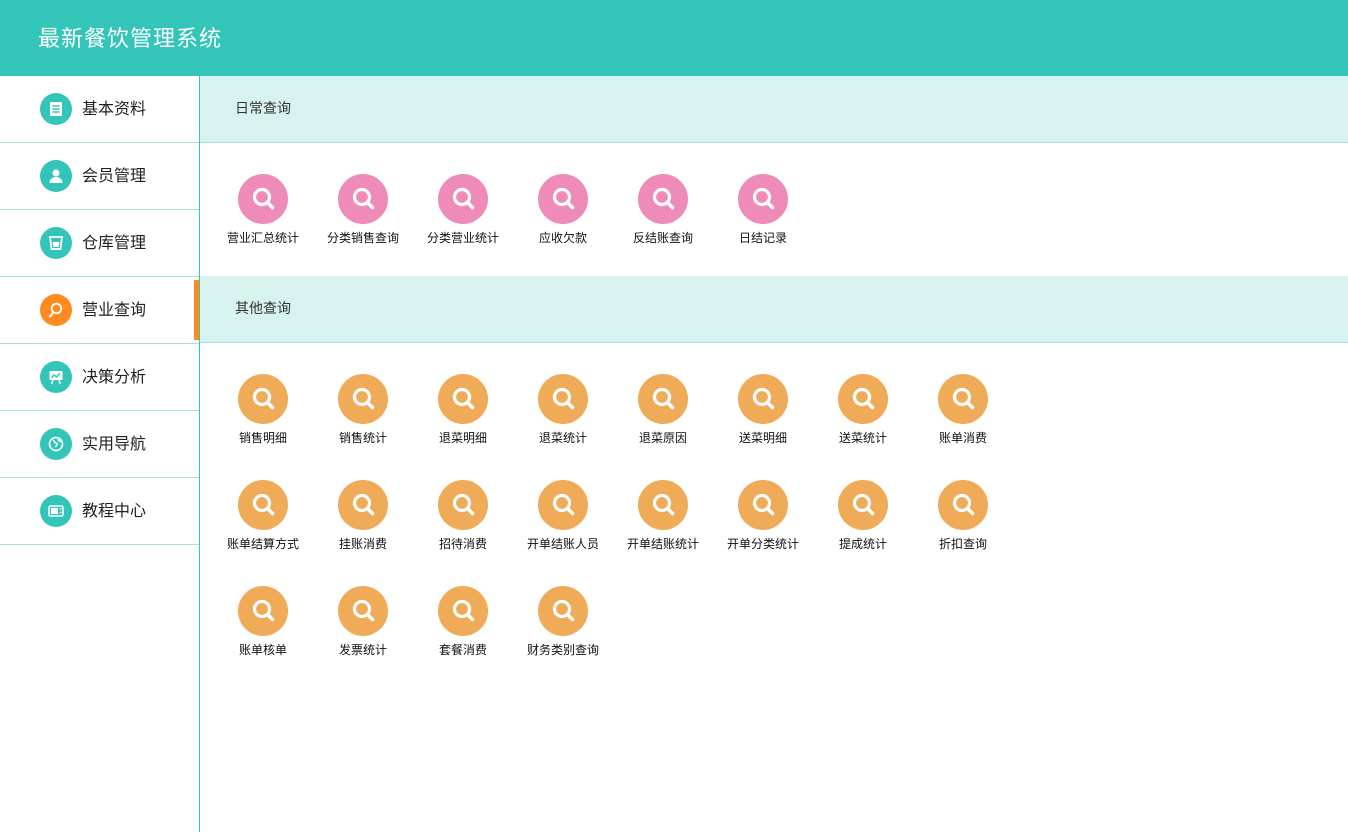 The image size is (1348, 832). Describe the element at coordinates (114, 108) in the screenshot. I see `sidebar-item-label: 基本资料` at that location.